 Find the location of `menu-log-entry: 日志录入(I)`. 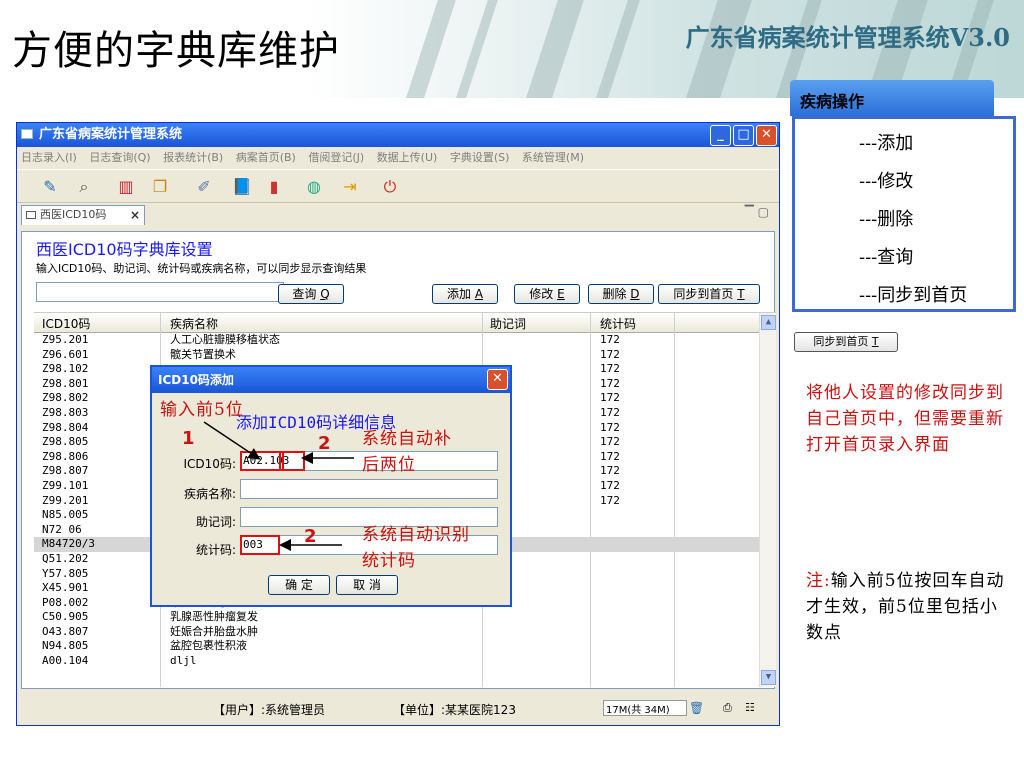

menu-log-entry: 日志录入(I) is located at coordinates (49, 157).